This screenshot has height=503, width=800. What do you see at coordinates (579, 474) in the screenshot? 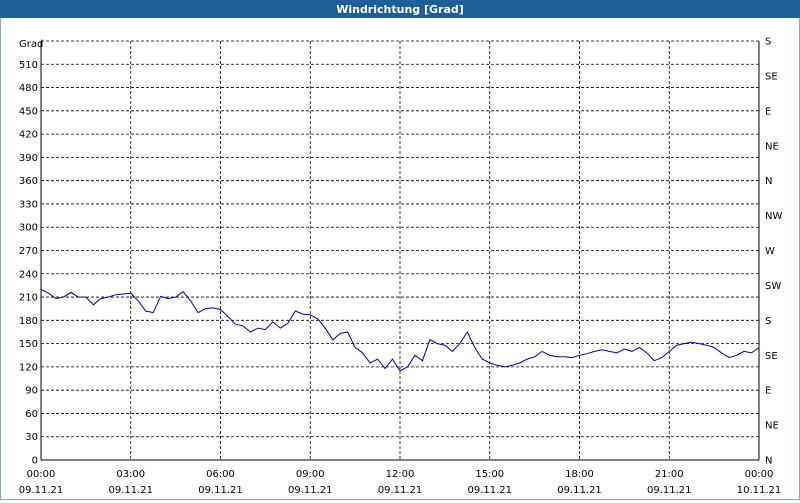
I see `x-tick-time: 18:00` at bounding box center [579, 474].